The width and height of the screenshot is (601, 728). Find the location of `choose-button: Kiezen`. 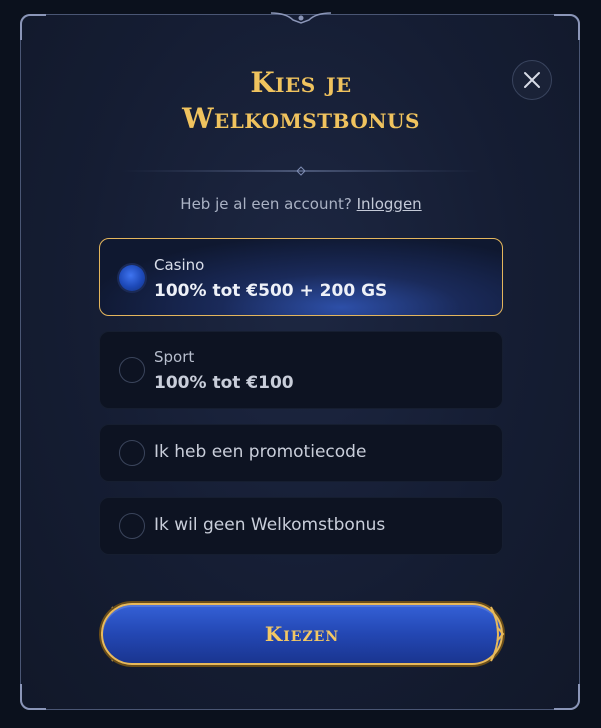

choose-button: Kiezen is located at coordinates (302, 634).